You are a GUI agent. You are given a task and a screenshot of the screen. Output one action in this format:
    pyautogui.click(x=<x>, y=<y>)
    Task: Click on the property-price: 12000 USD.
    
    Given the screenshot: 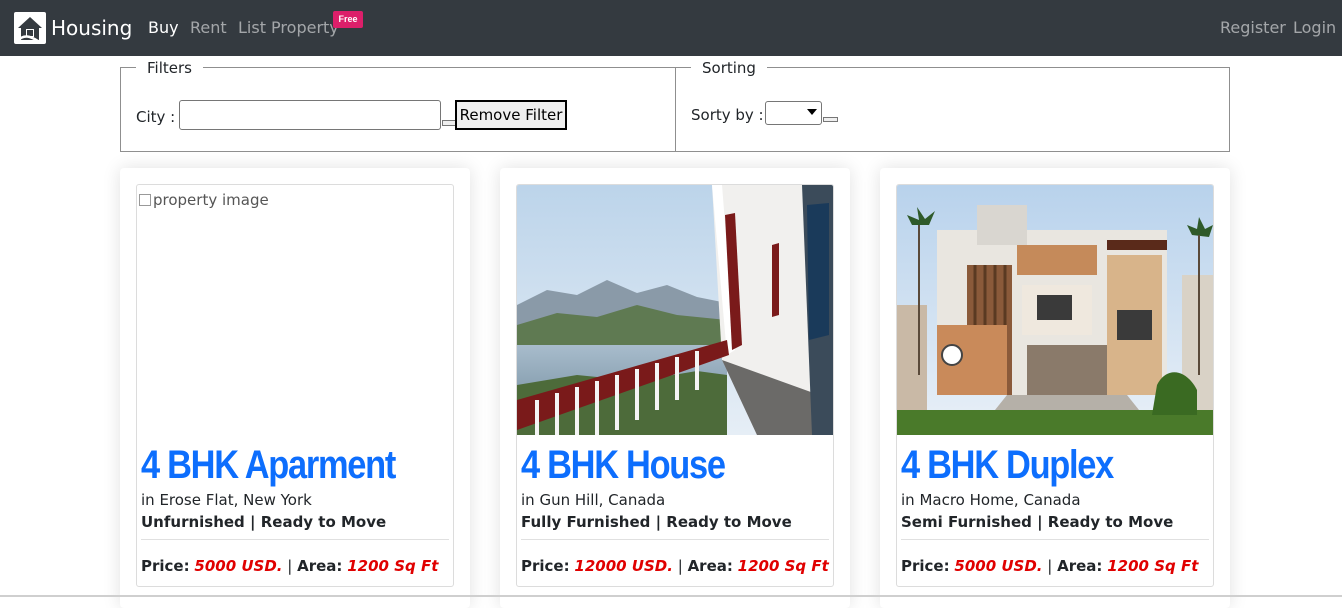 What is the action you would take?
    pyautogui.click(x=623, y=566)
    